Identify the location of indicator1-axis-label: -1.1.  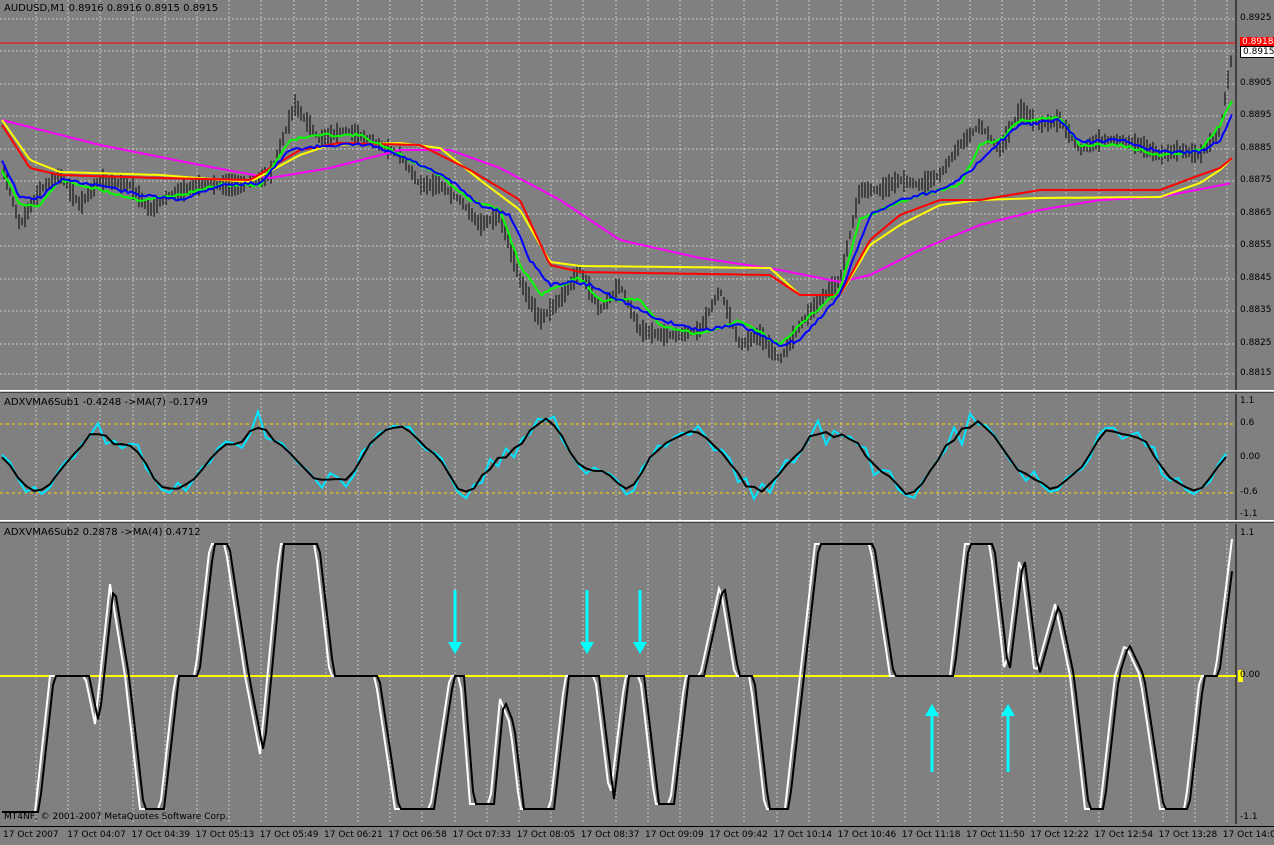
(1249, 514).